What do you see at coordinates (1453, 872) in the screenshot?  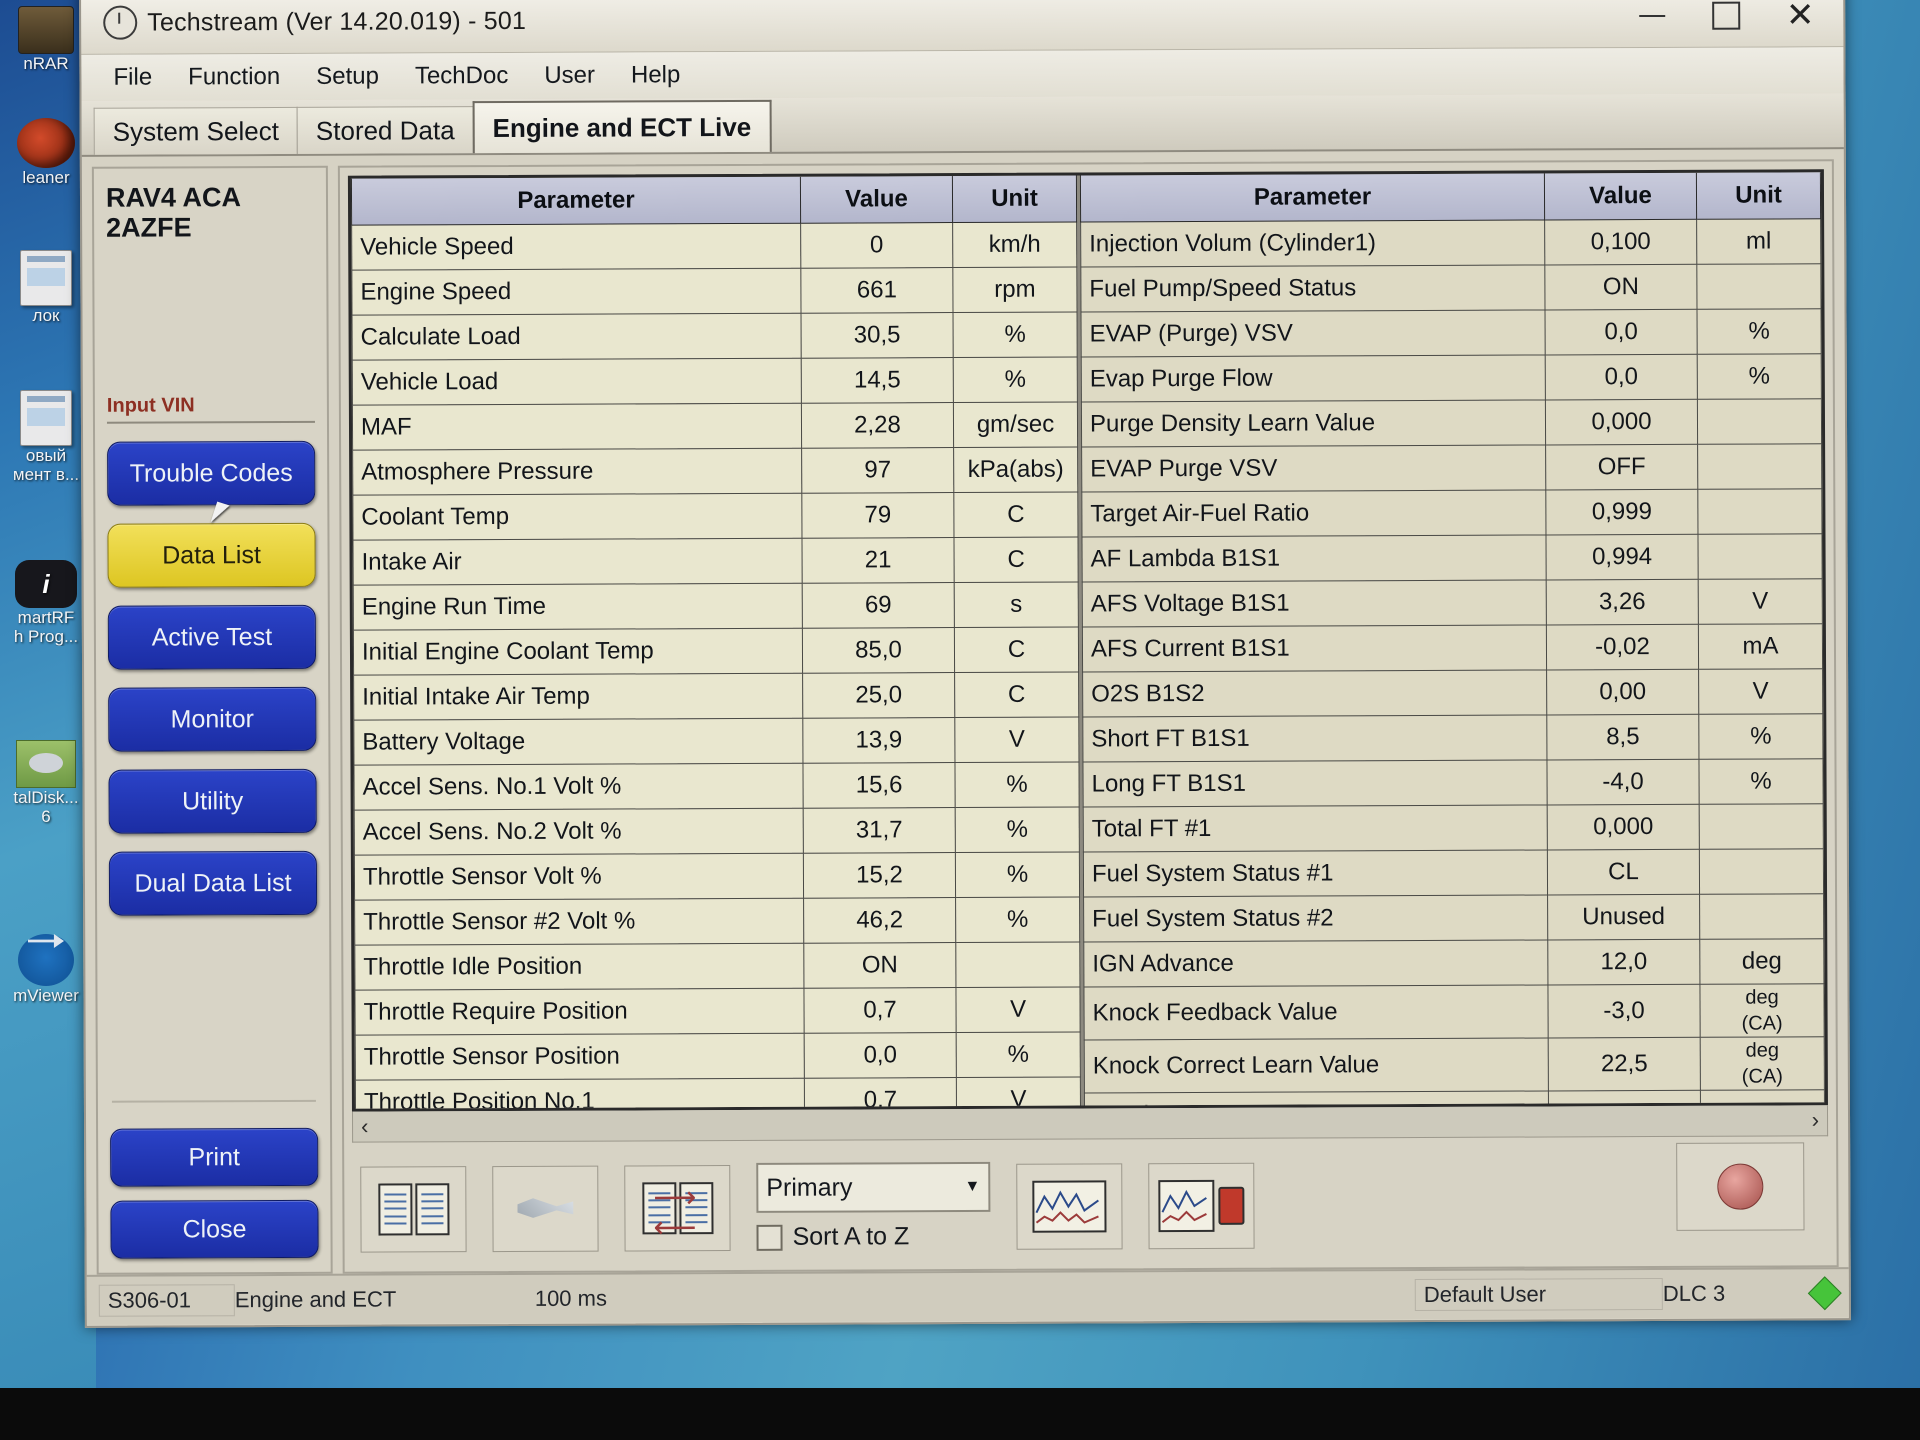 I see `table-row: Fuel System Status #1 CL` at bounding box center [1453, 872].